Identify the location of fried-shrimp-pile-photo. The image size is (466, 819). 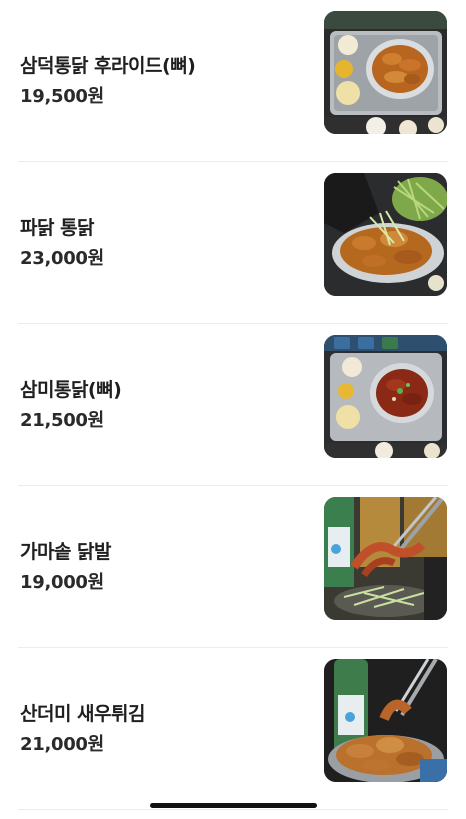
(385, 720).